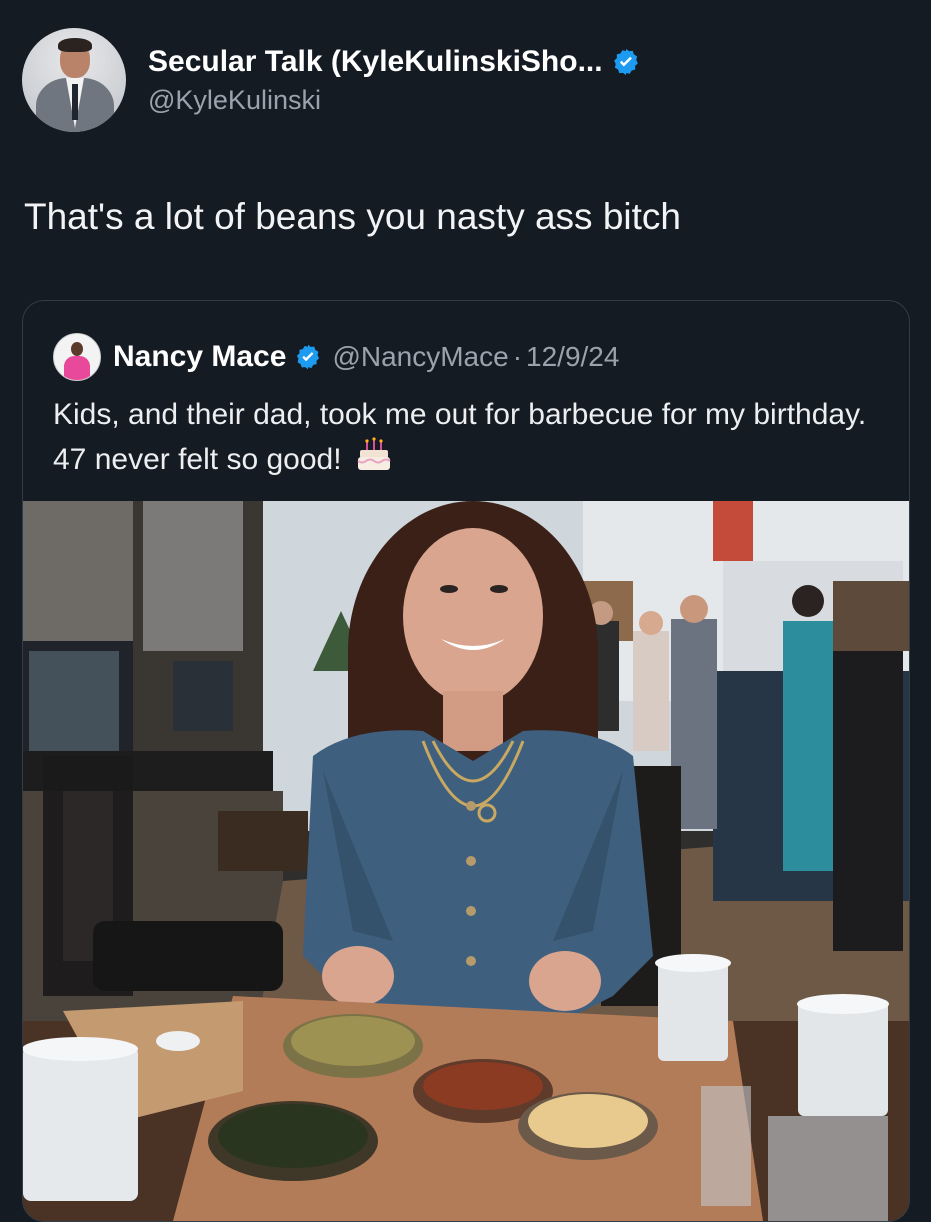  What do you see at coordinates (199, 357) in the screenshot?
I see `quoted-author-name: Nancy Mace` at bounding box center [199, 357].